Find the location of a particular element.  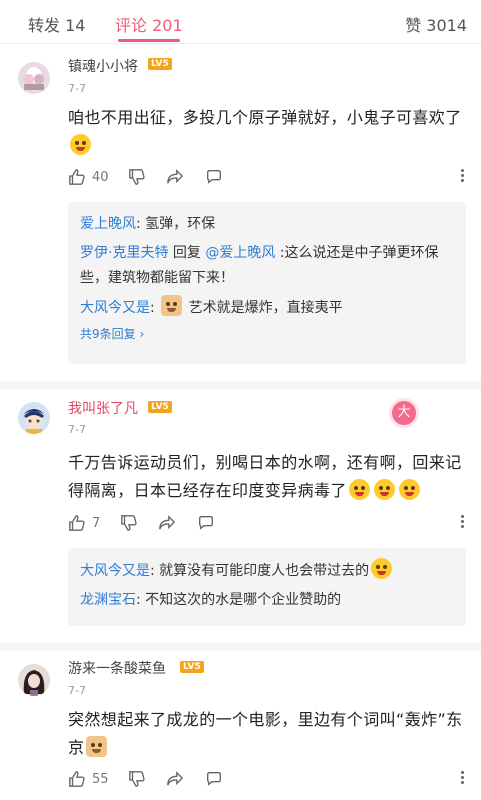

reply-author: 罗伊·克里夫特 is located at coordinates (124, 253).